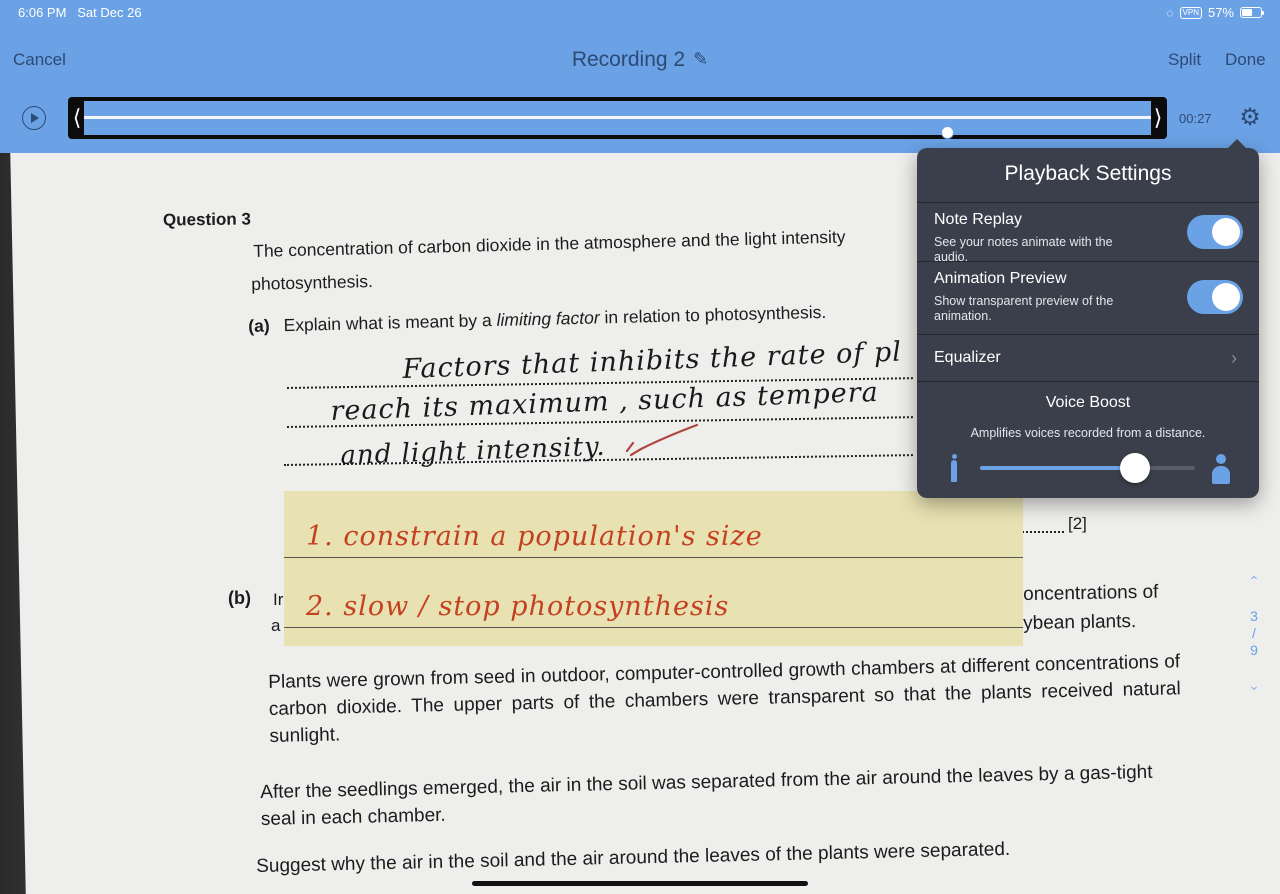 The height and width of the screenshot is (894, 1280). What do you see at coordinates (617, 127) in the screenshot?
I see `timeline-track` at bounding box center [617, 127].